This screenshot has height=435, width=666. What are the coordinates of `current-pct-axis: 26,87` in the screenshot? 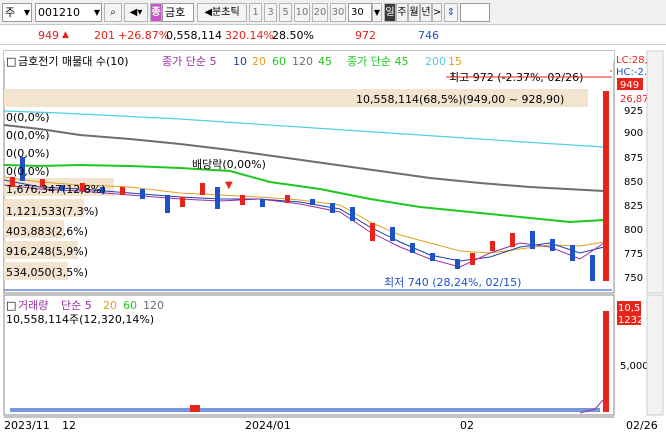 It's located at (634, 99).